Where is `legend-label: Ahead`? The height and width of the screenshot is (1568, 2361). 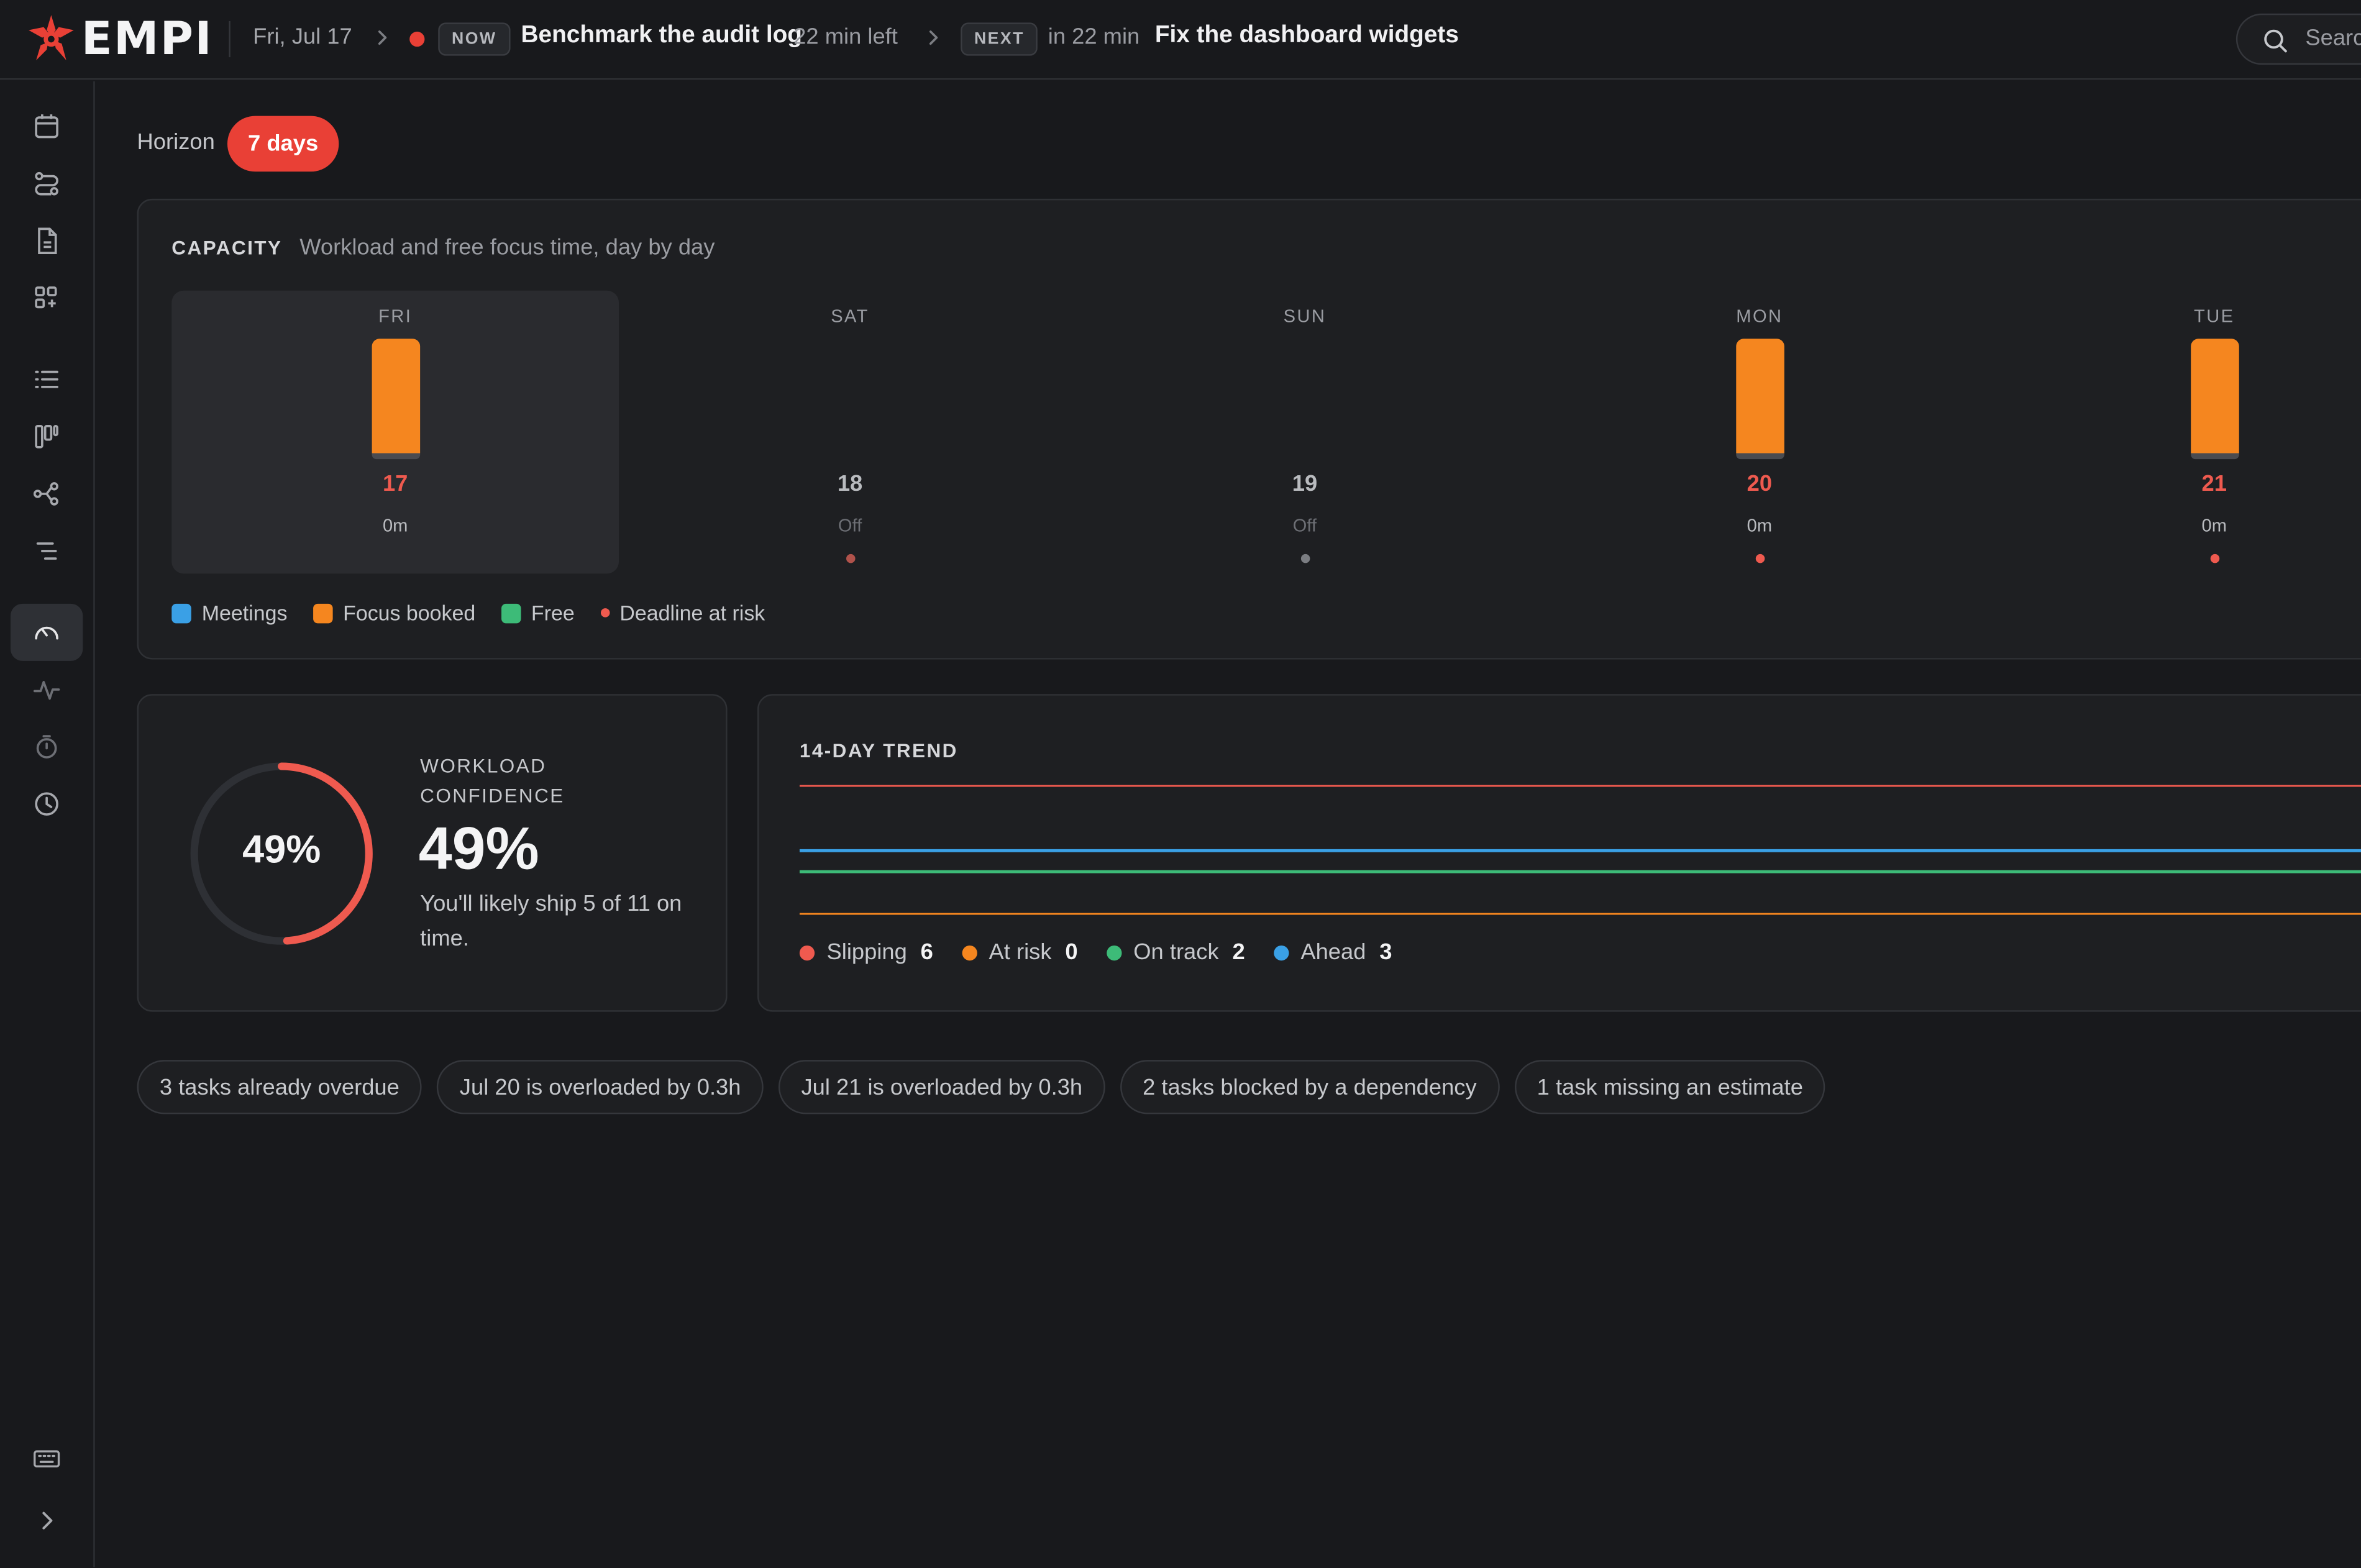 legend-label: Ahead is located at coordinates (1333, 952).